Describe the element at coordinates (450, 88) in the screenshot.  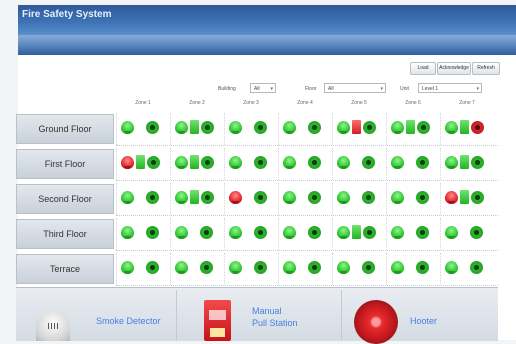
I see `unit-select: Level 1 ▾` at that location.